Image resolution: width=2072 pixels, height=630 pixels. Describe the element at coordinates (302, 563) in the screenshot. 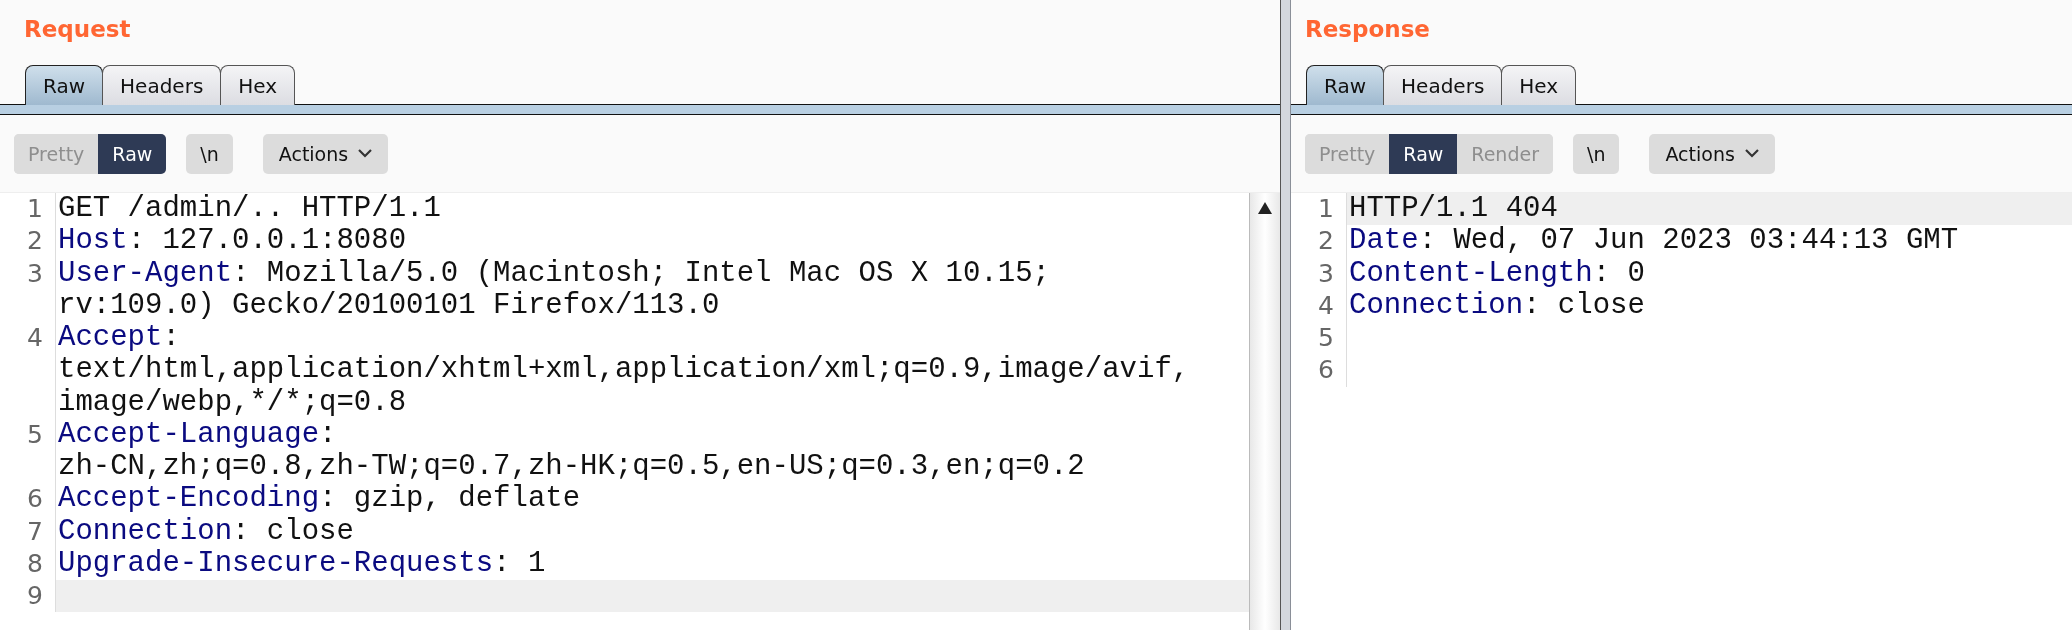

I see `code-line: Upgrade-Insecure-Requests: 1` at that location.